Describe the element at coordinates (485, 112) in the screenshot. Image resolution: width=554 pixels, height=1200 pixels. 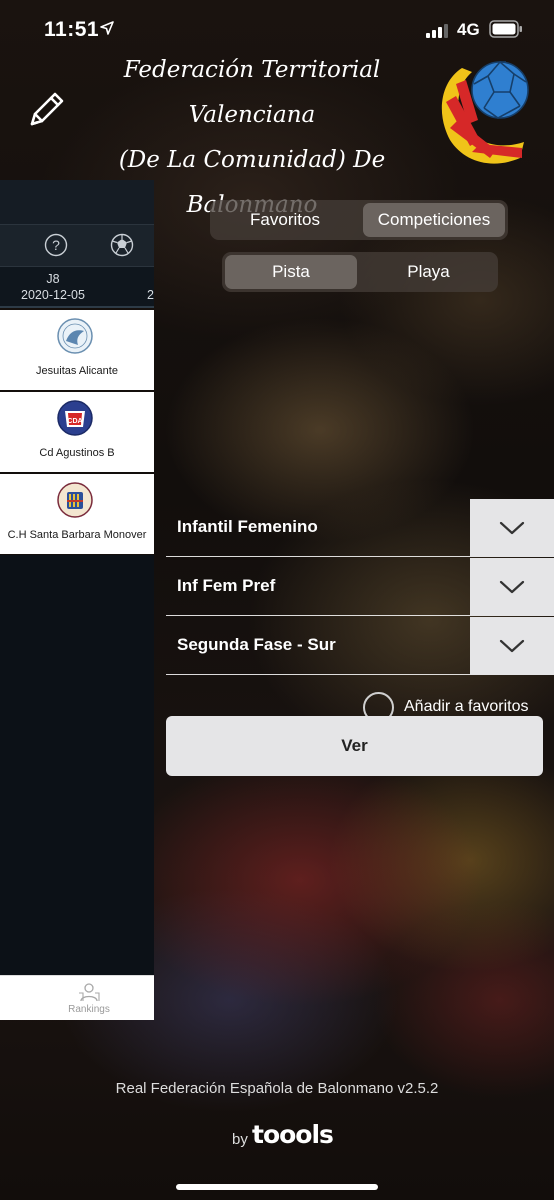
I see `federation-logo` at that location.